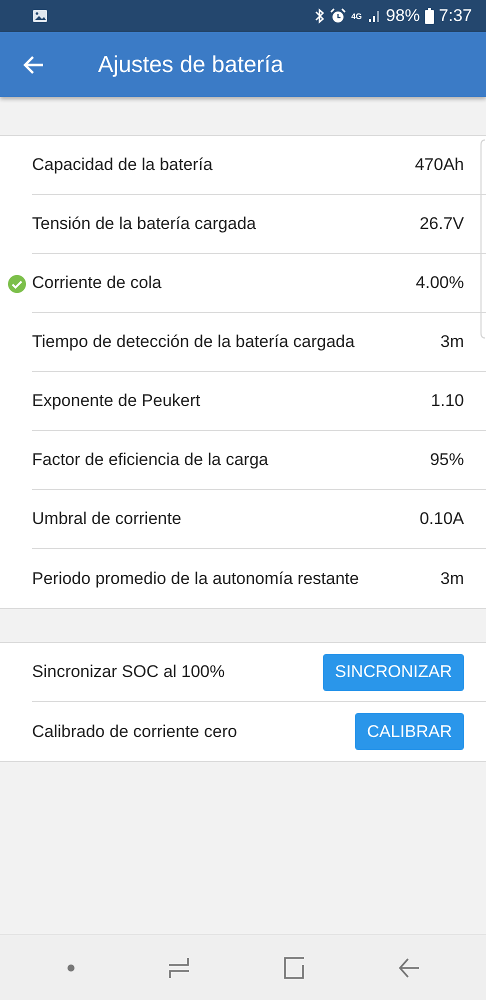  Describe the element at coordinates (442, 519) in the screenshot. I see `setting-value: 0.10A` at that location.